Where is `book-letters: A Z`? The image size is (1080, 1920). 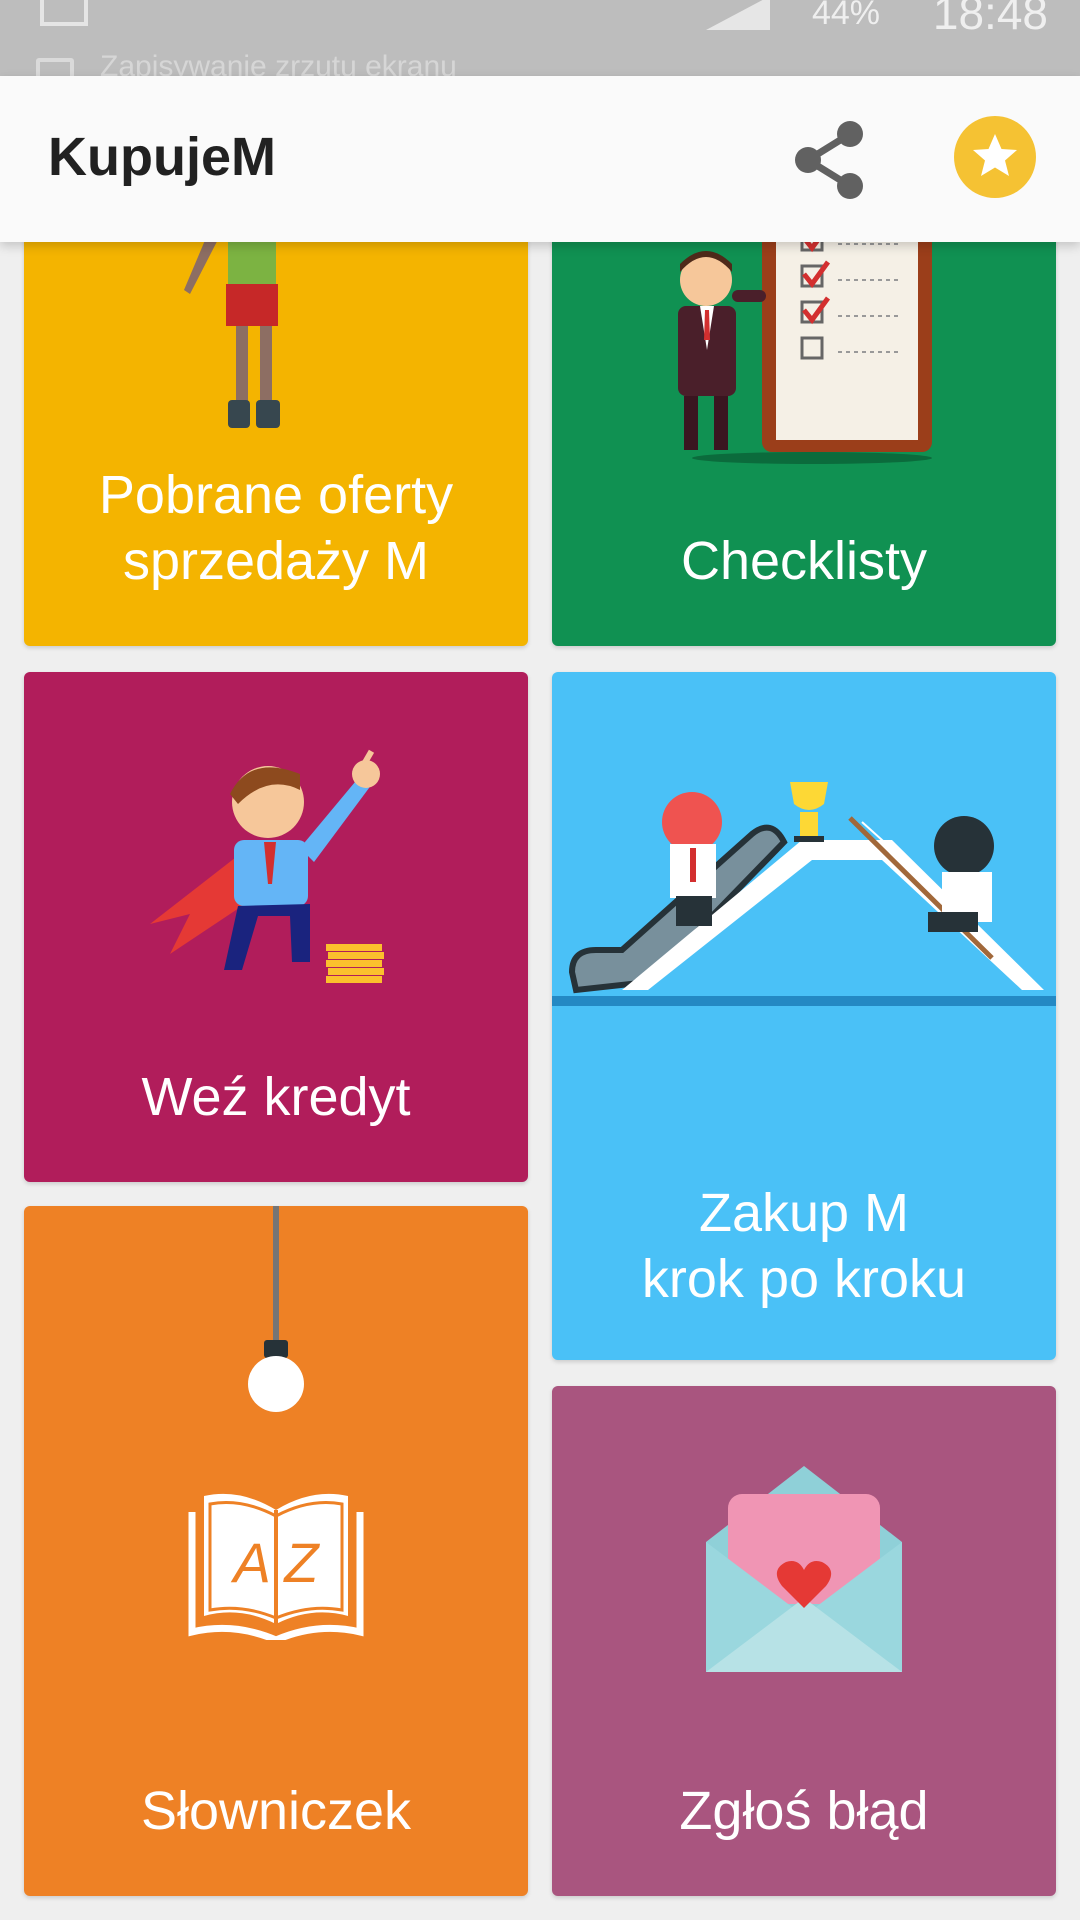 book-letters: A Z is located at coordinates (275, 1562).